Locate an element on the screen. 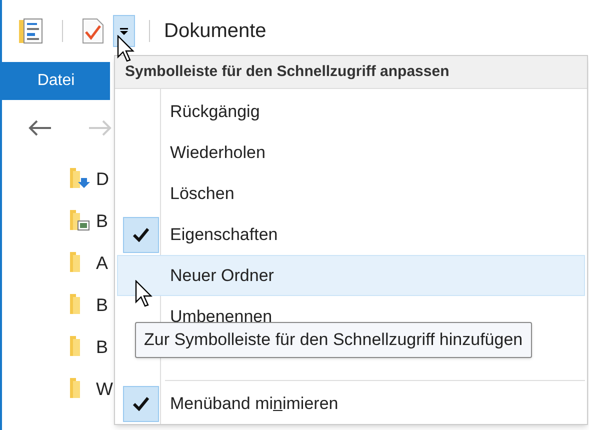 The height and width of the screenshot is (430, 589). checked-document-icon is located at coordinates (93, 31).